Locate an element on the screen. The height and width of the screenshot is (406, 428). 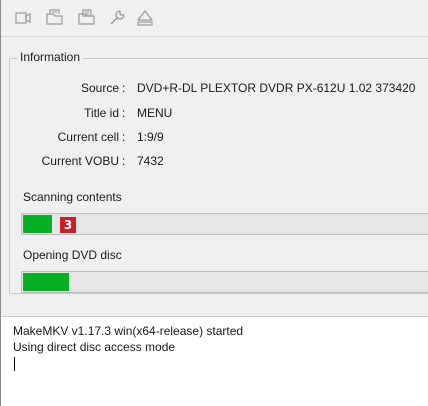
info-row-title-id: Title id : MENU is located at coordinates (214, 114).